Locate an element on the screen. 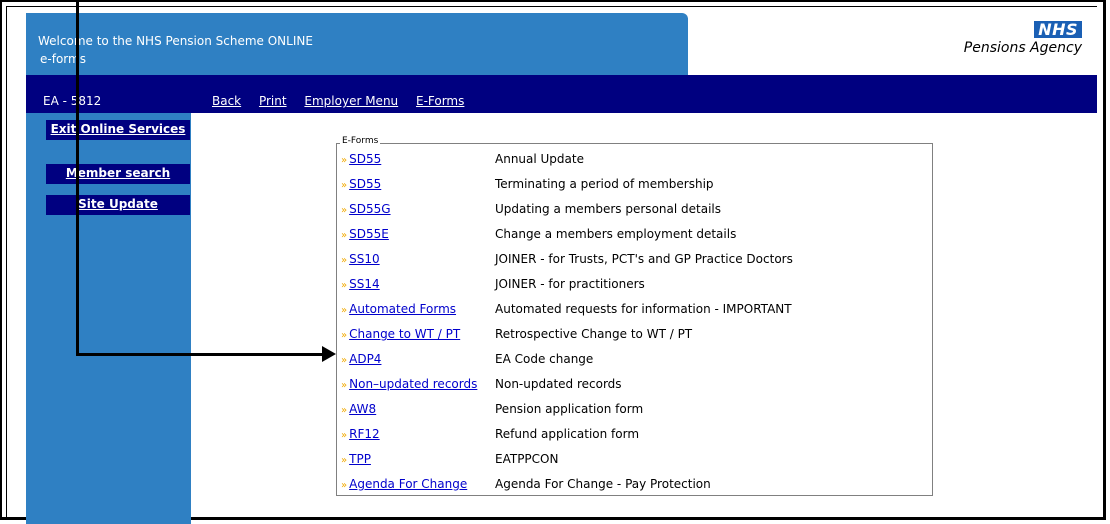 The image size is (1110, 524). form-description: Terminating a period of membership is located at coordinates (604, 184).